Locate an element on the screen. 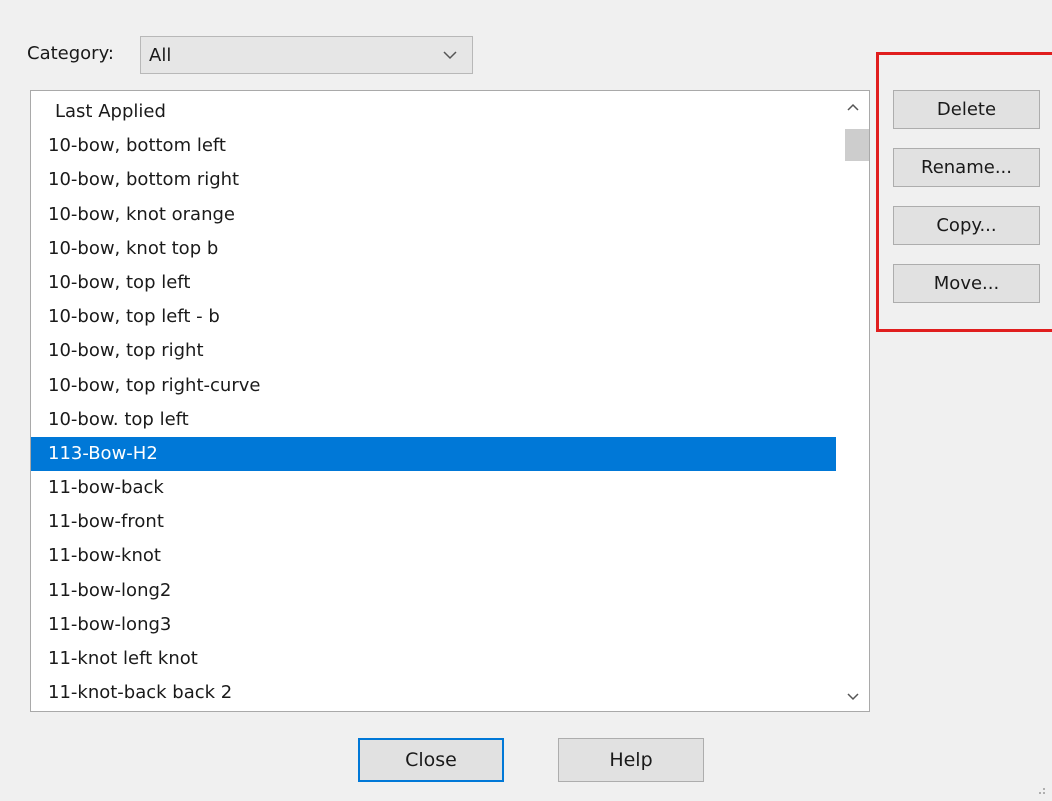 The height and width of the screenshot is (801, 1052). list-item: 11-bow-front is located at coordinates (433, 522).